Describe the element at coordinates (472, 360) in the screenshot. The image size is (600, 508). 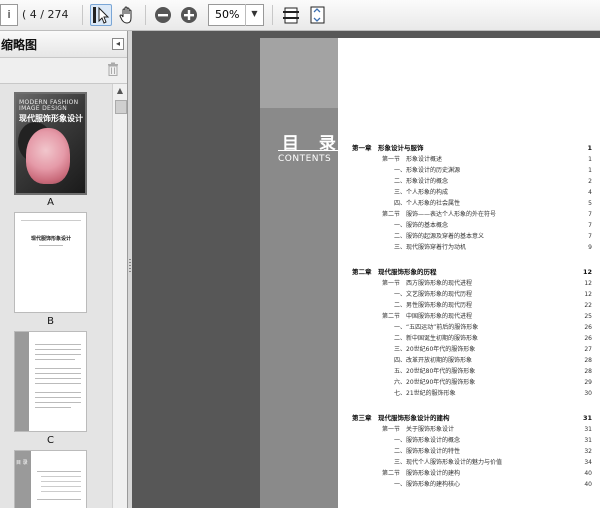
I see `toc-item: 四、改革开放初期的服饰形象 28` at that location.